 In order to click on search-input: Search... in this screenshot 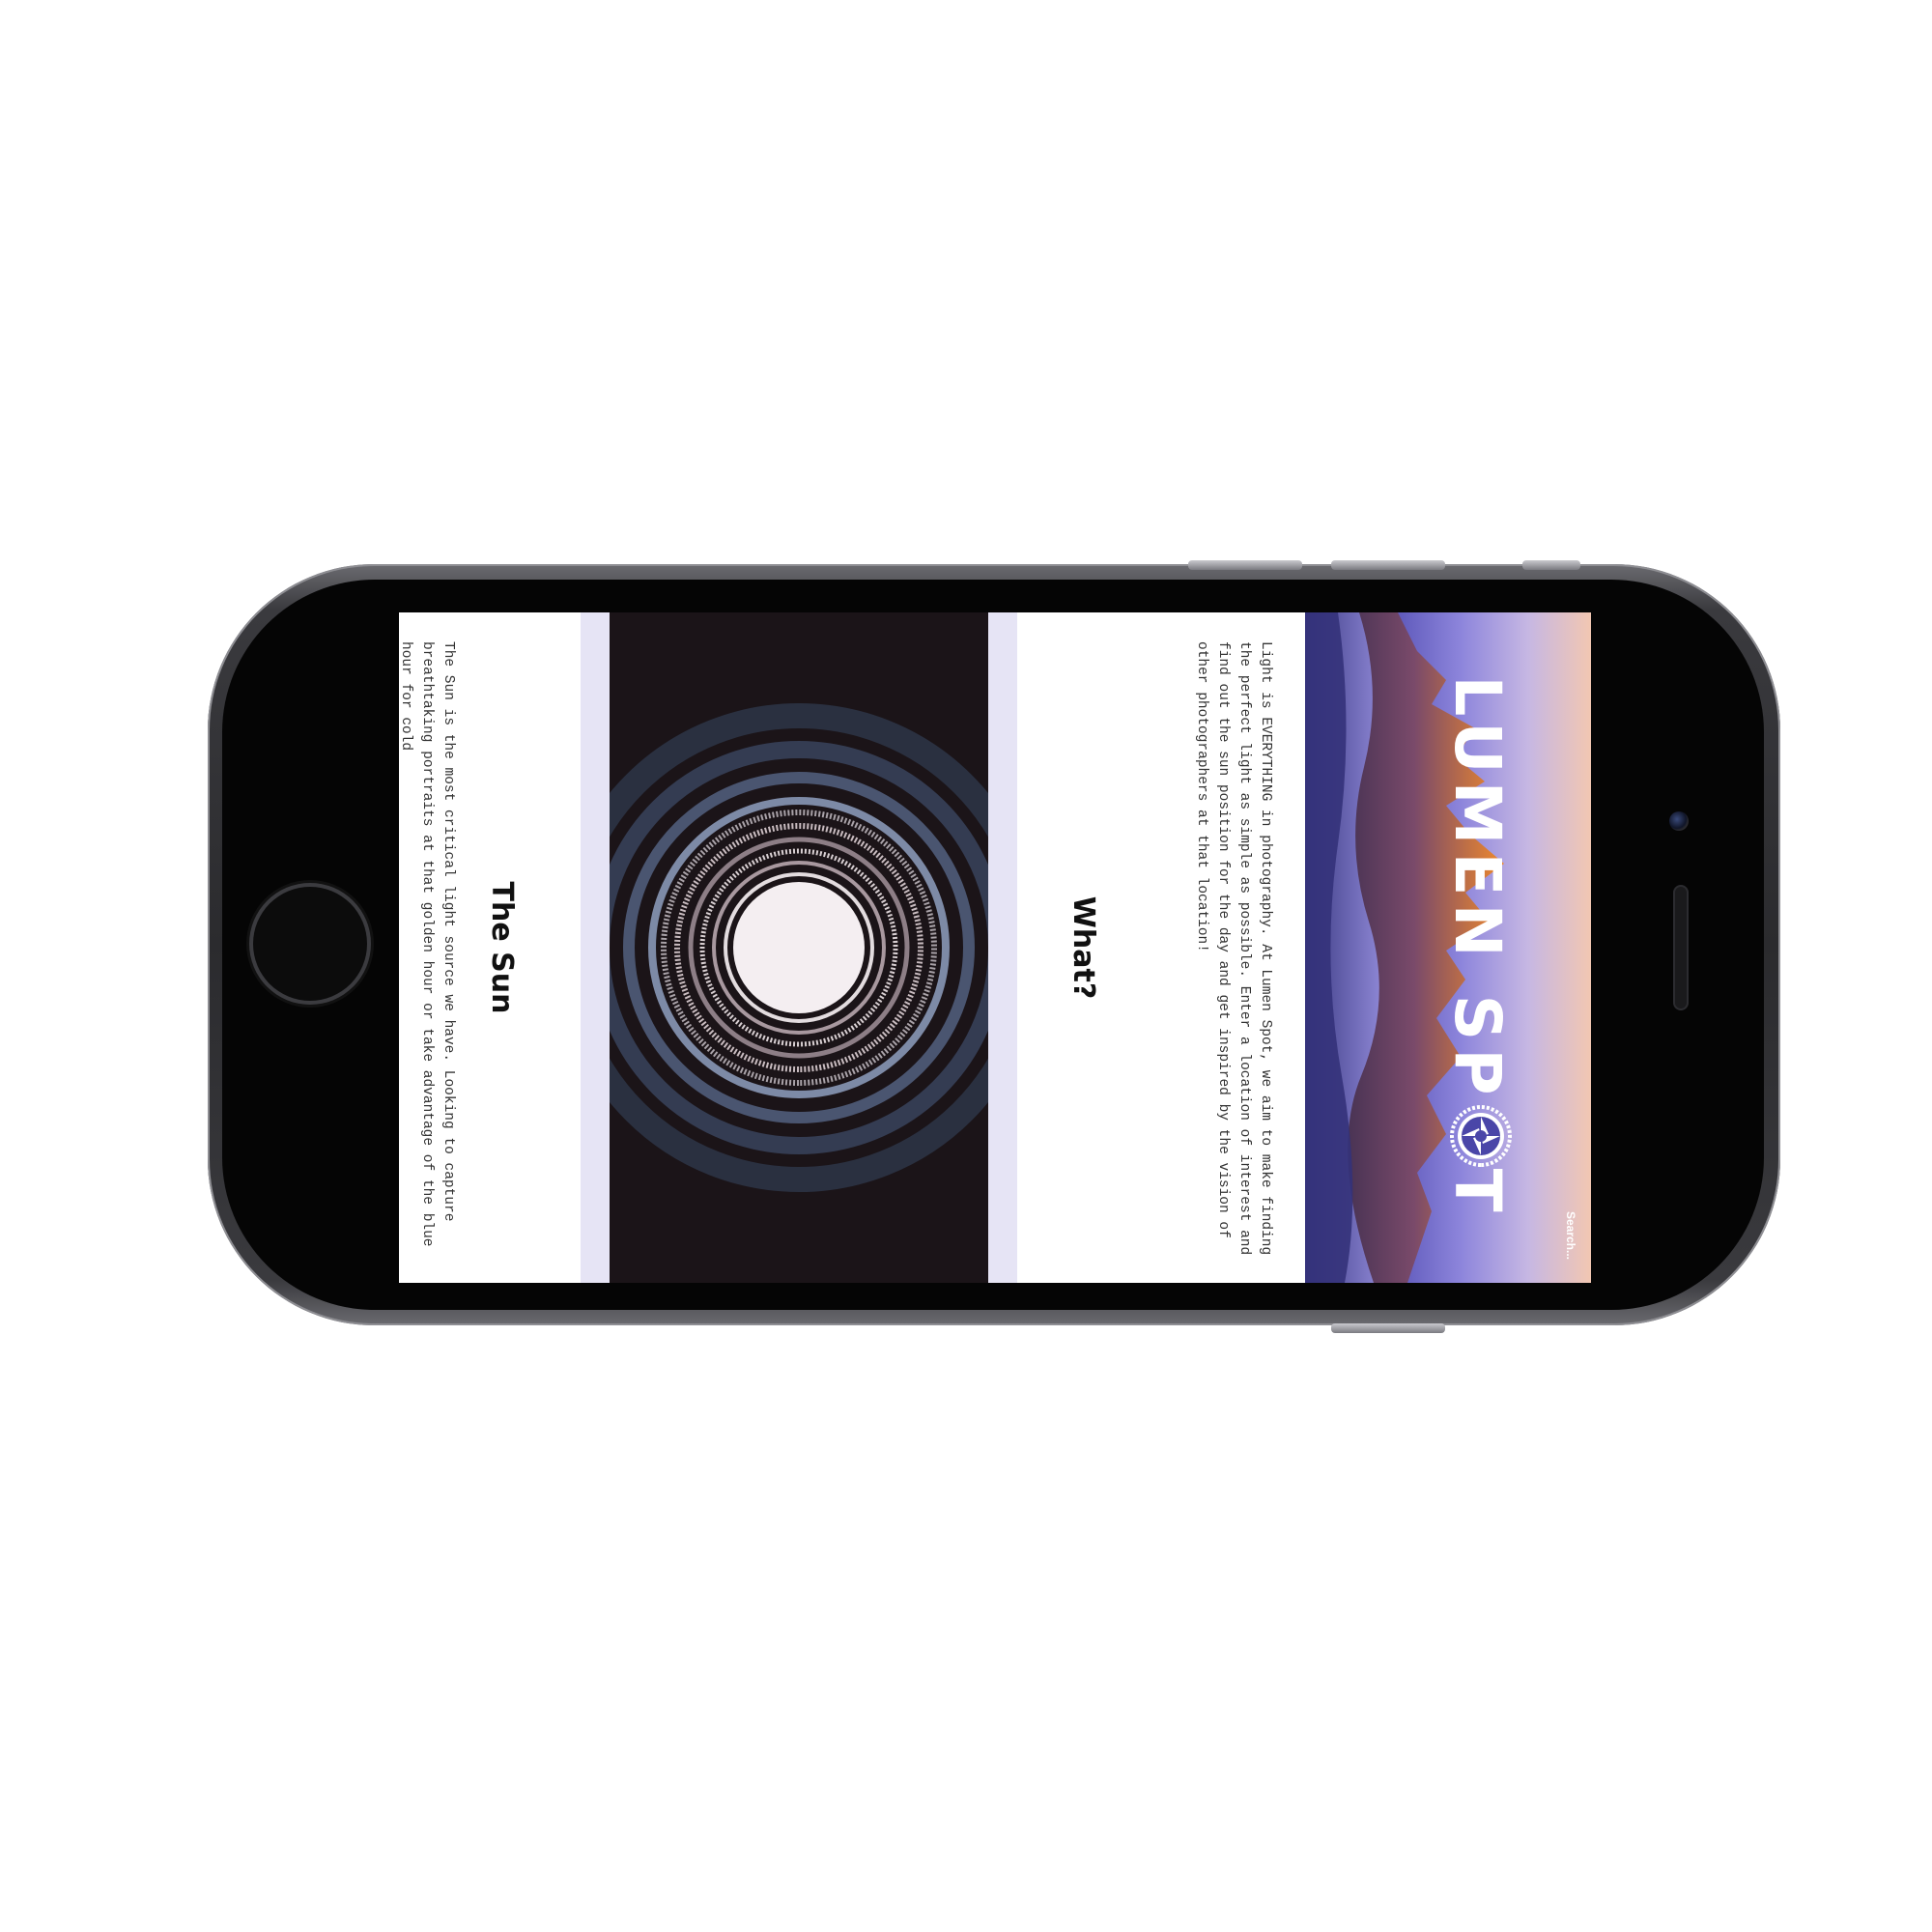, I will do `click(1570, 1235)`.